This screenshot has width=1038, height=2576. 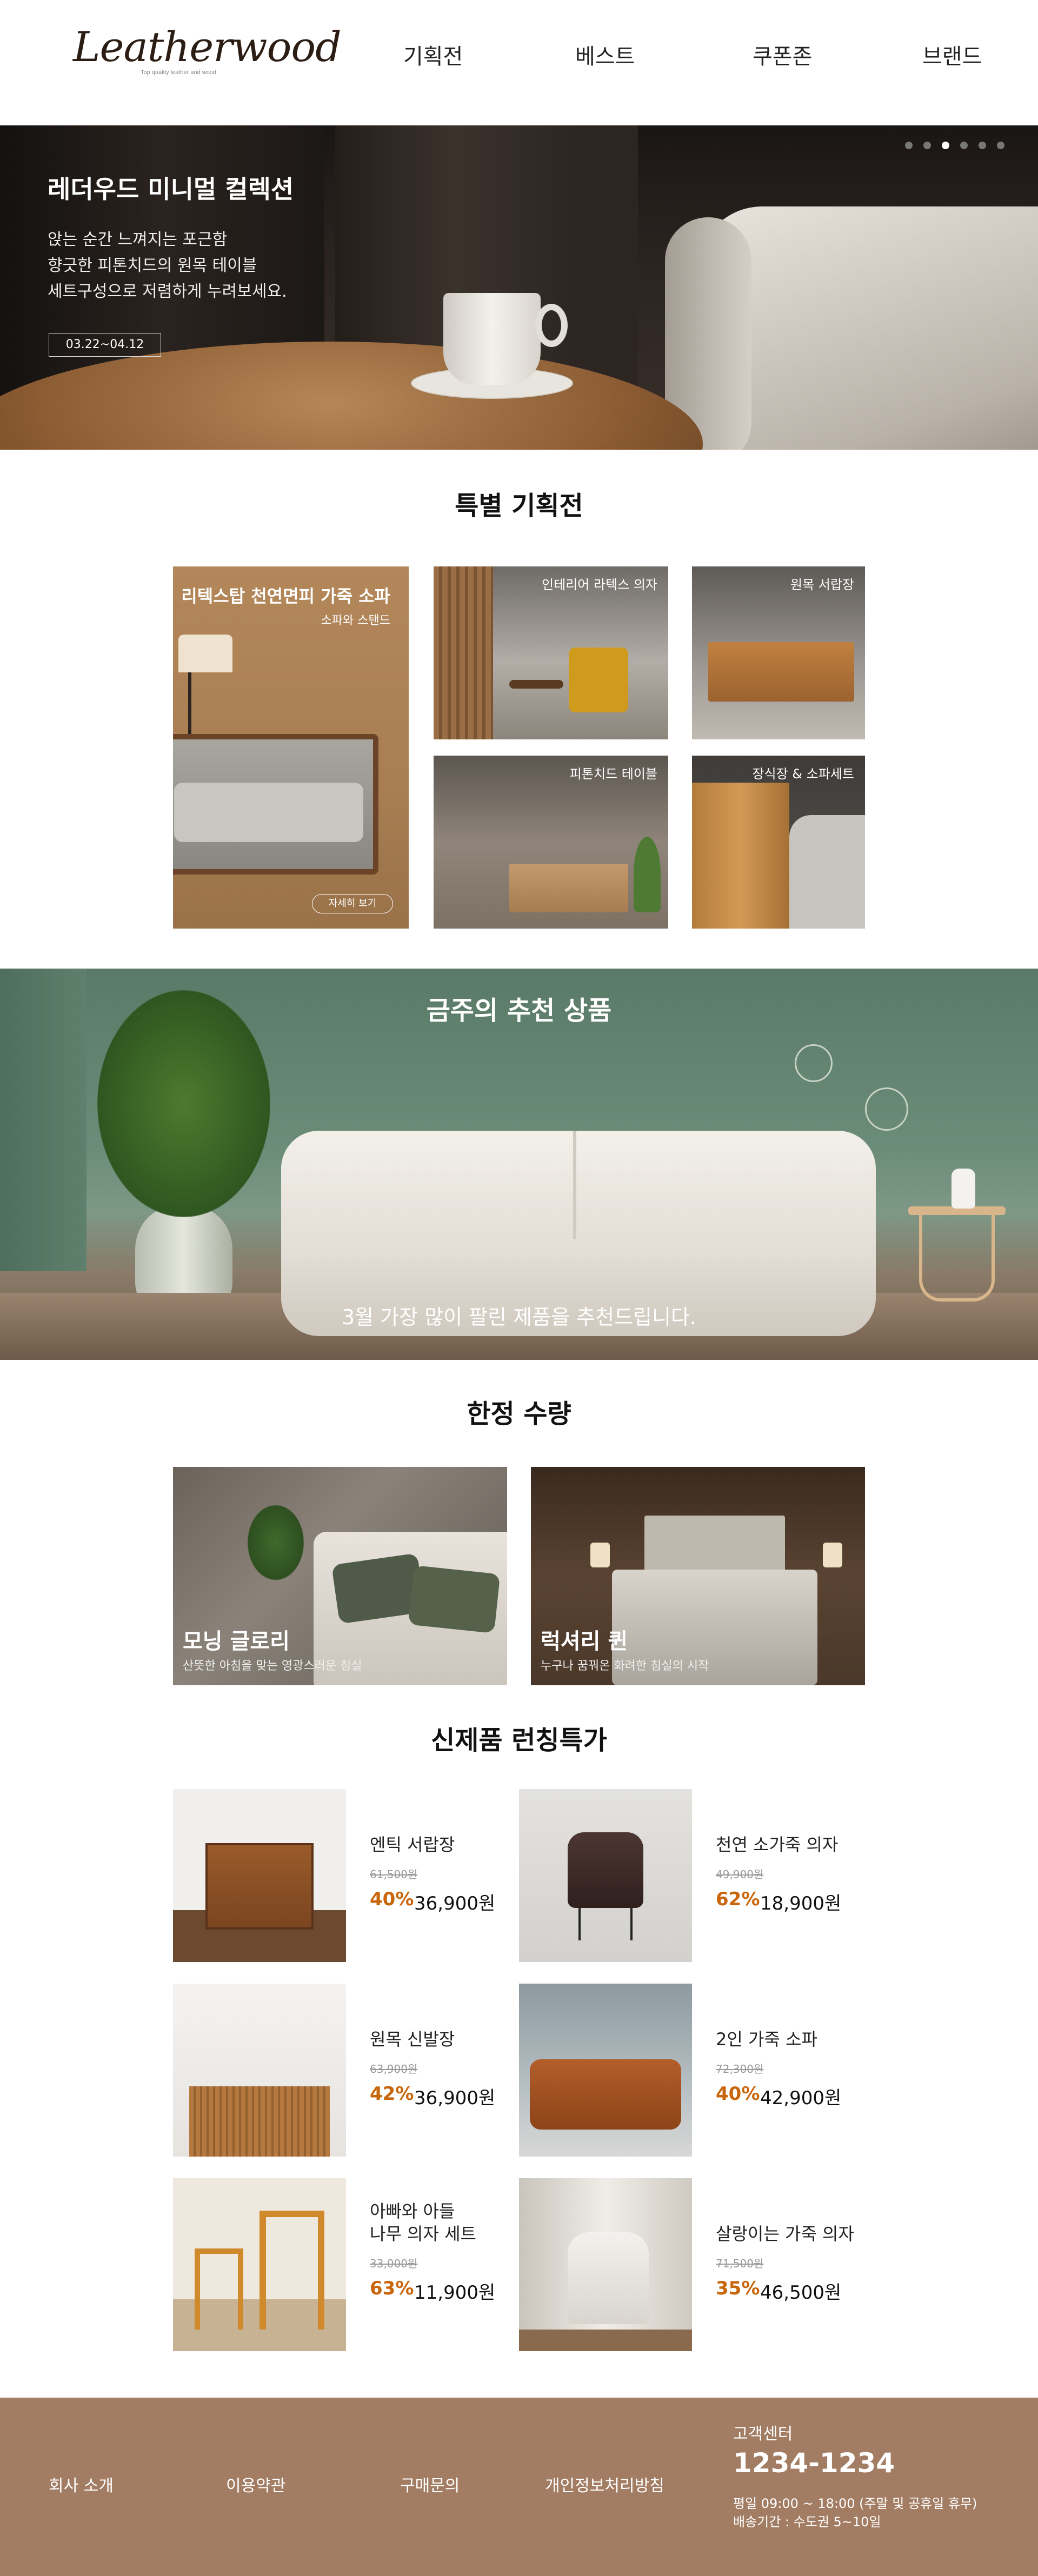 I want to click on special-tile-phytoncide-table: 피톤치드 테이블, so click(x=551, y=843).